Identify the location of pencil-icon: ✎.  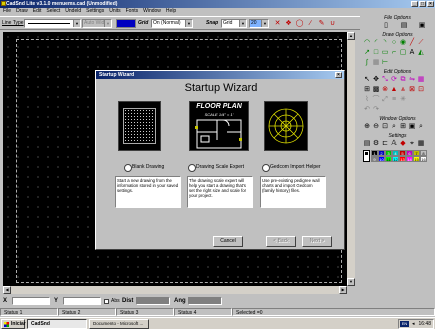
(321, 23).